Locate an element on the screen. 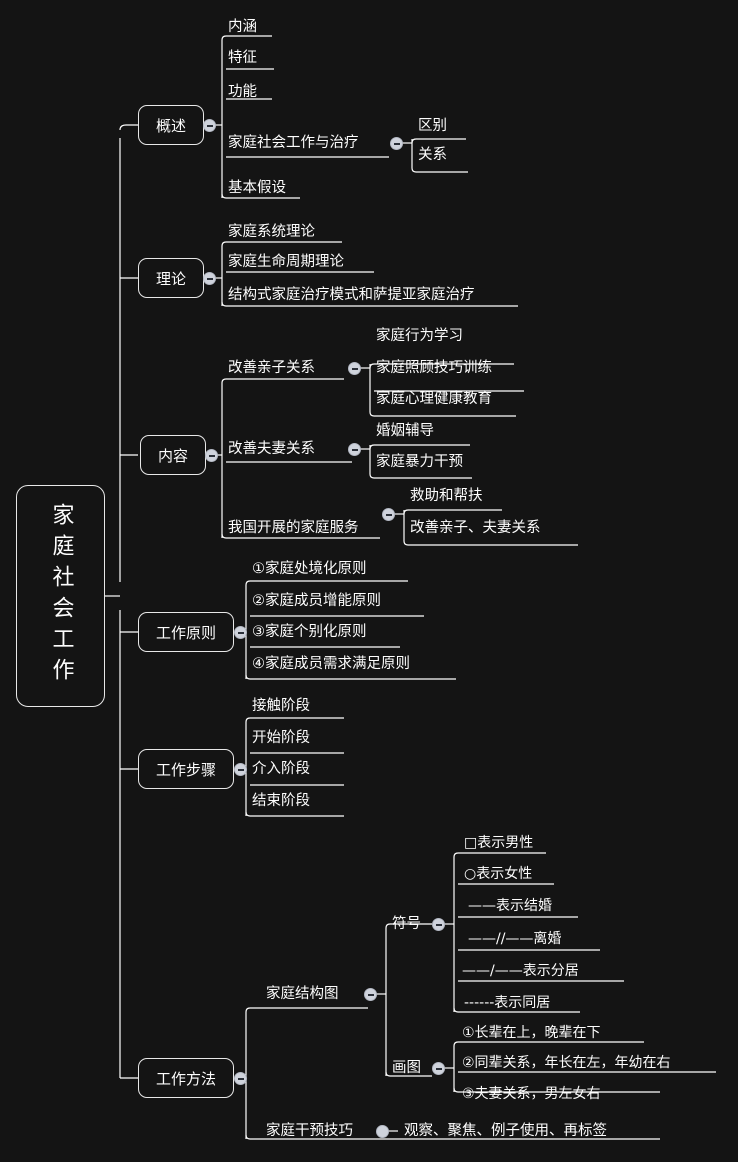 The image size is (738, 1162). node-overview-child-3-0: 区别 is located at coordinates (432, 126).